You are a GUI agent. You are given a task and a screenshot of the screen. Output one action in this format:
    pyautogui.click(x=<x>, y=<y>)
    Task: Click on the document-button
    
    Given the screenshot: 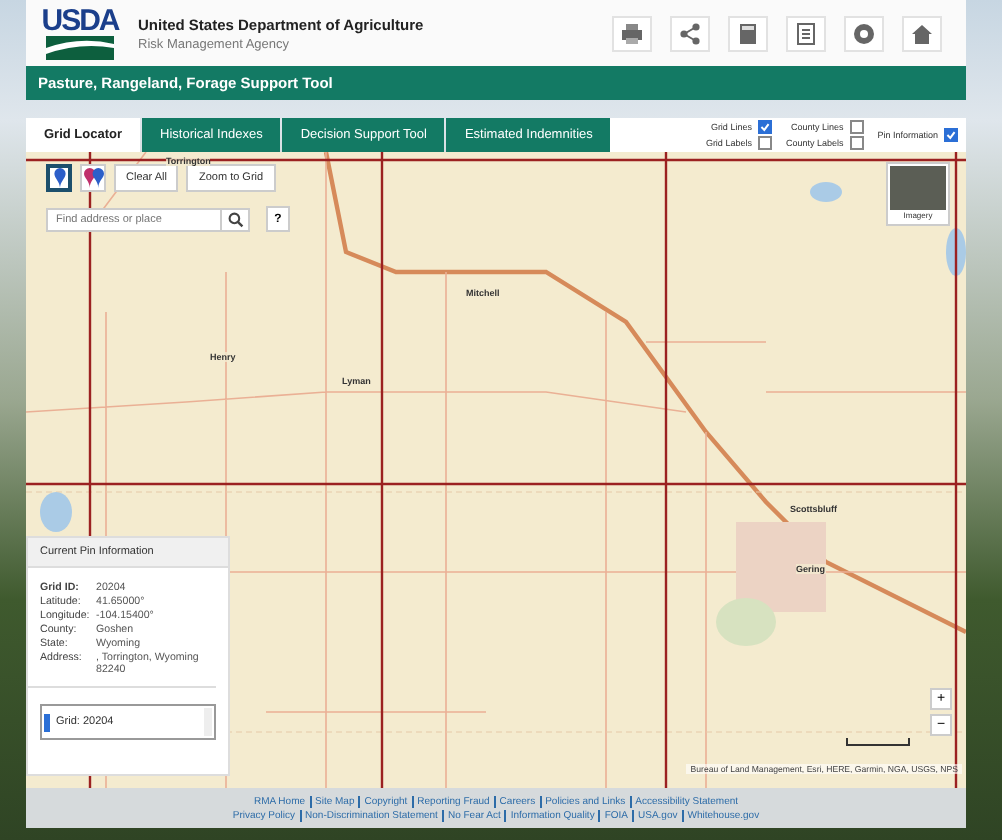 What is the action you would take?
    pyautogui.click(x=806, y=33)
    